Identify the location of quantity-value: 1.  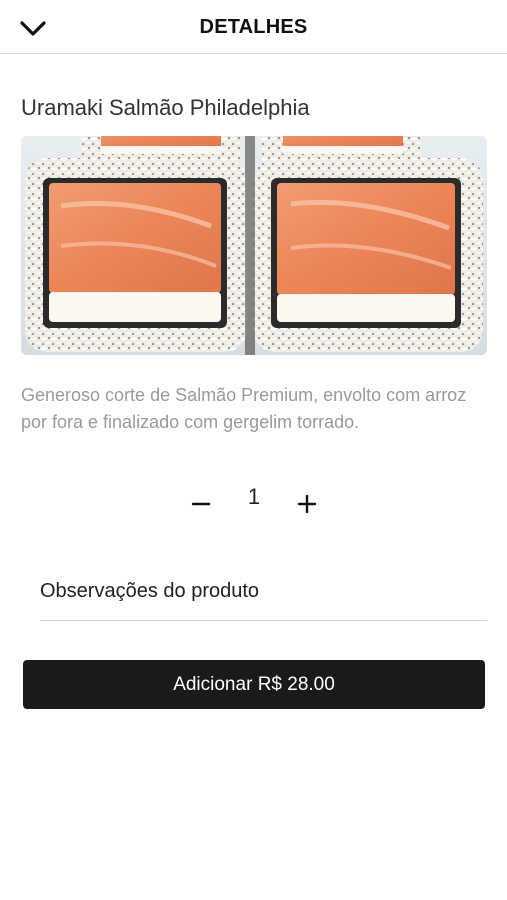
(254, 496).